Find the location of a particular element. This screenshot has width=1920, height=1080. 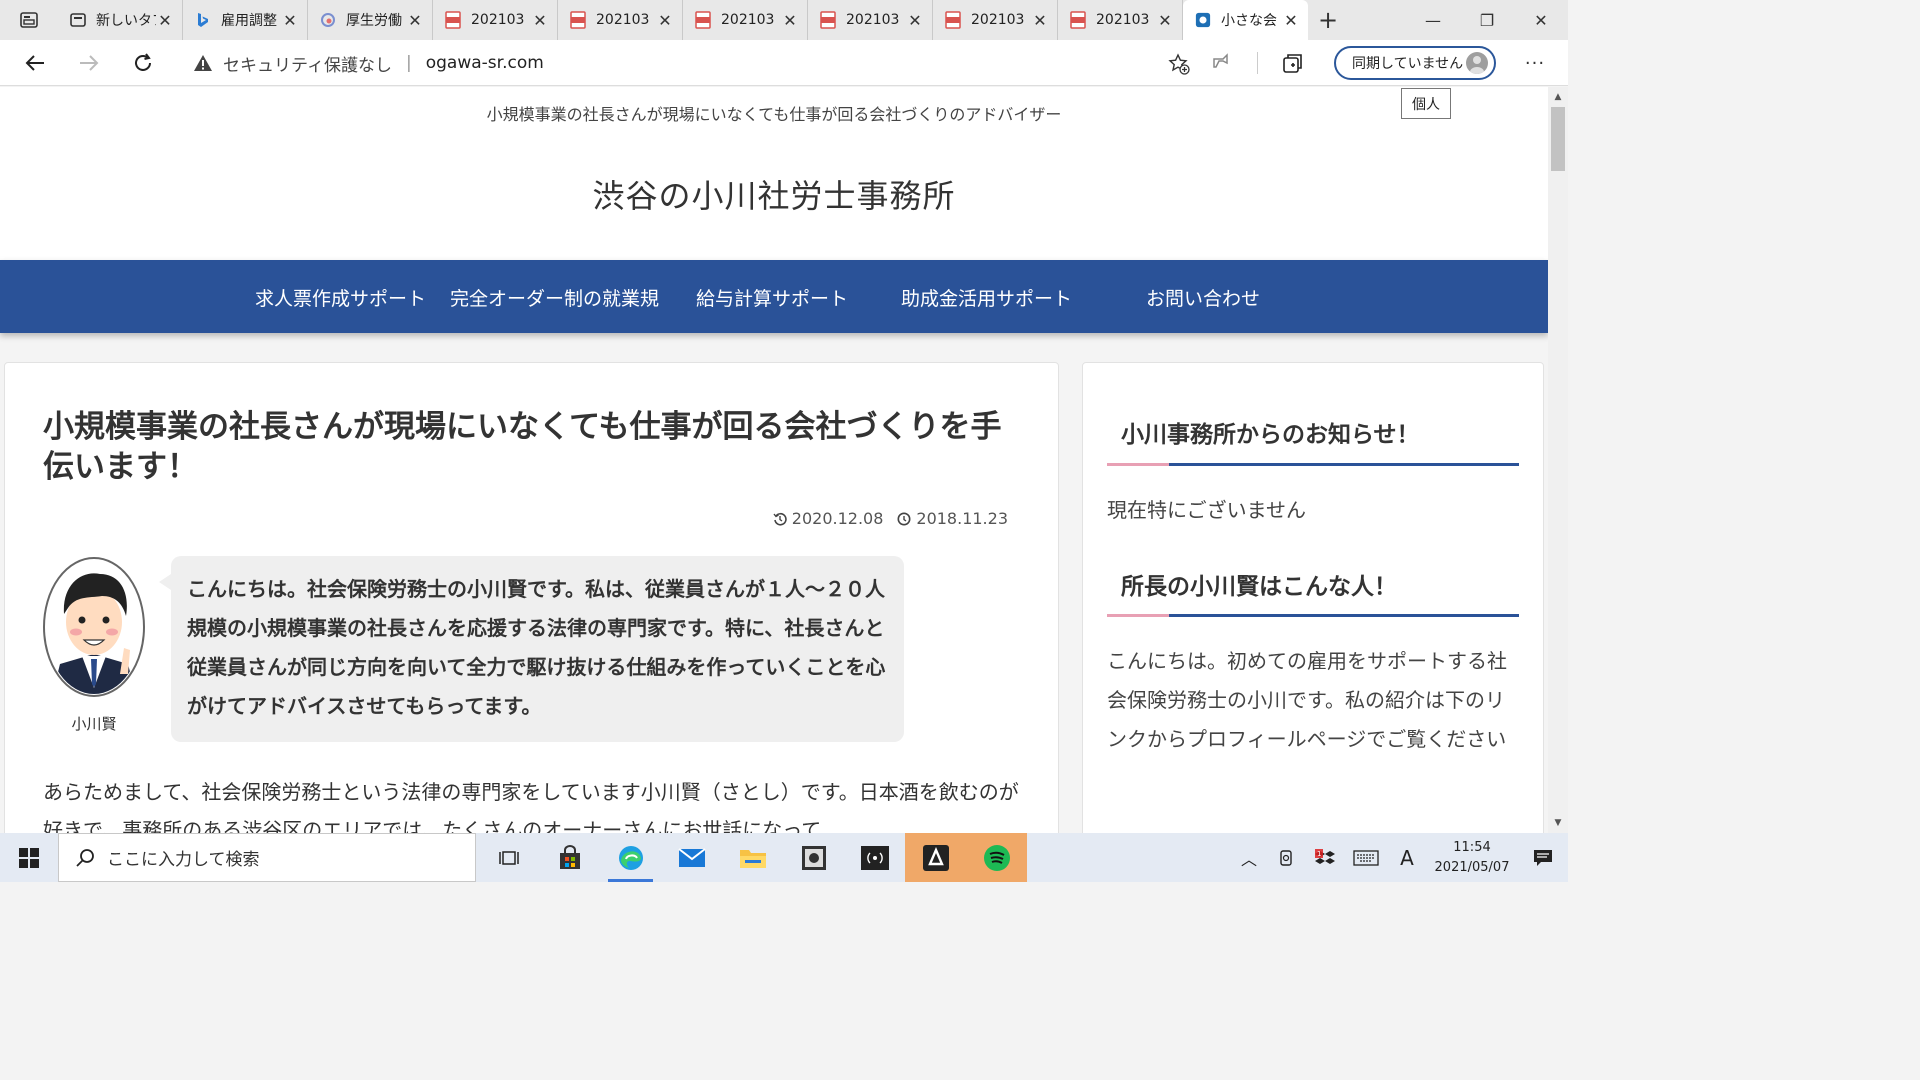

site-icon is located at coordinates (1203, 20).